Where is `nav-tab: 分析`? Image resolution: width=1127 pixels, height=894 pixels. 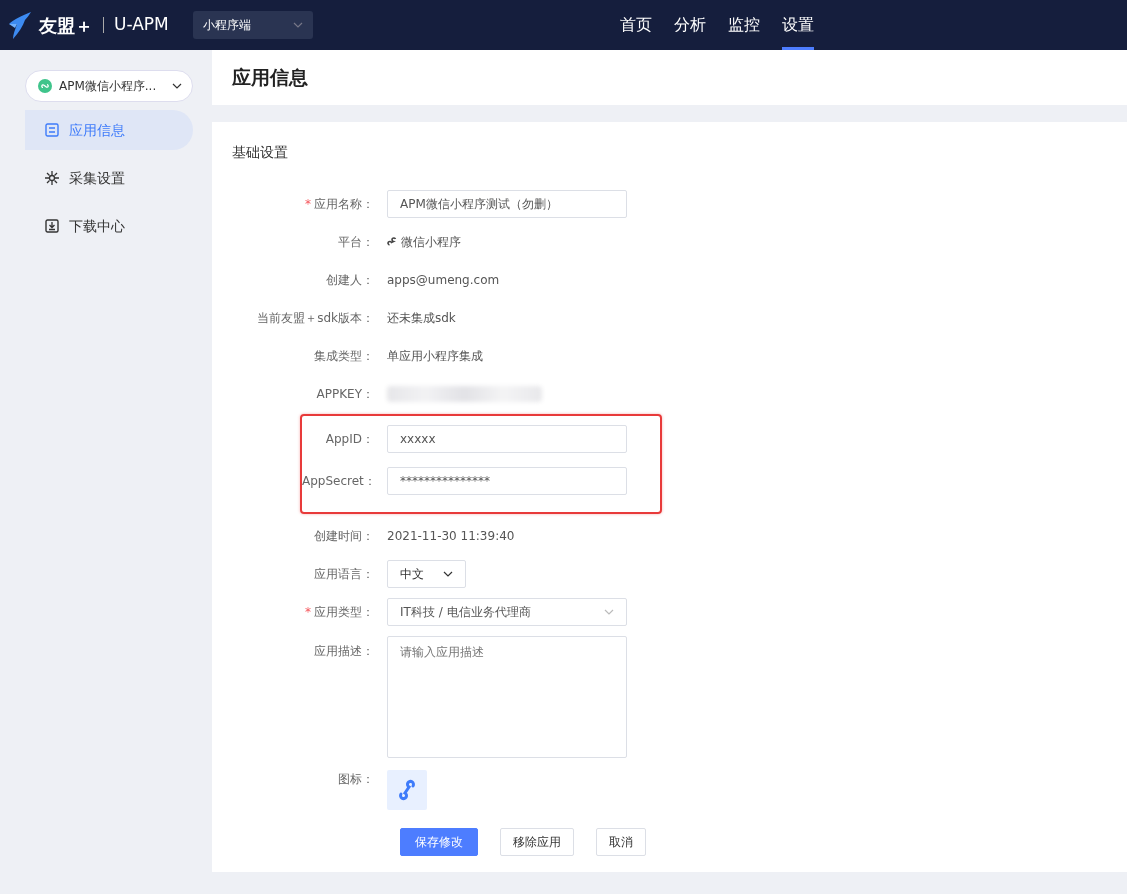
nav-tab: 分析 is located at coordinates (689, 25).